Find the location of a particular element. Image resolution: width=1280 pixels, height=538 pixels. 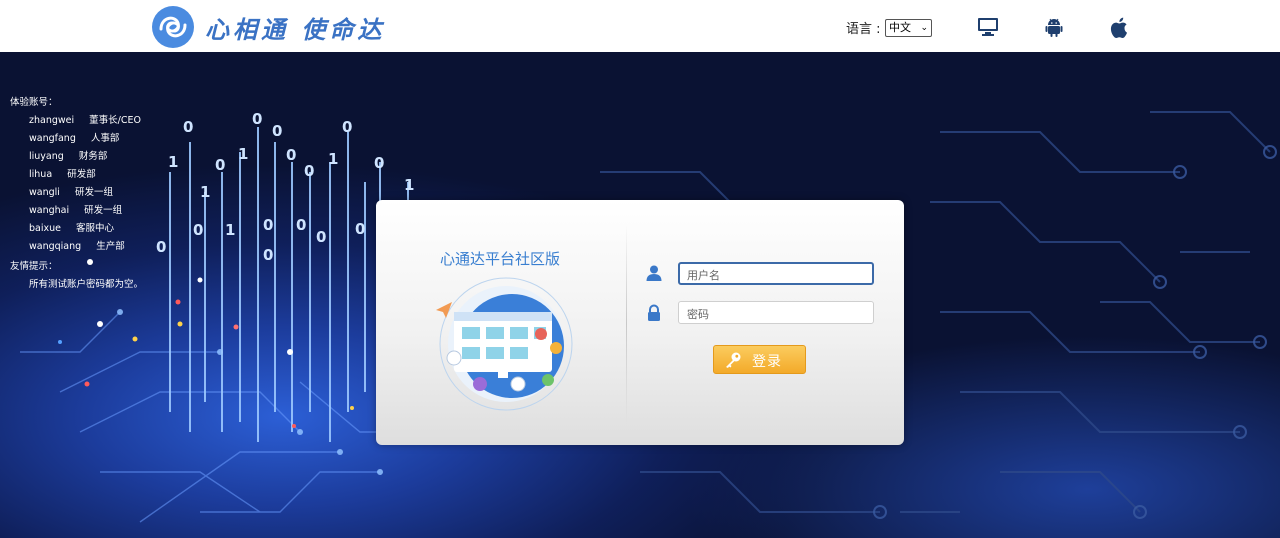

account-item: wangfang 人事部 is located at coordinates (74, 137).